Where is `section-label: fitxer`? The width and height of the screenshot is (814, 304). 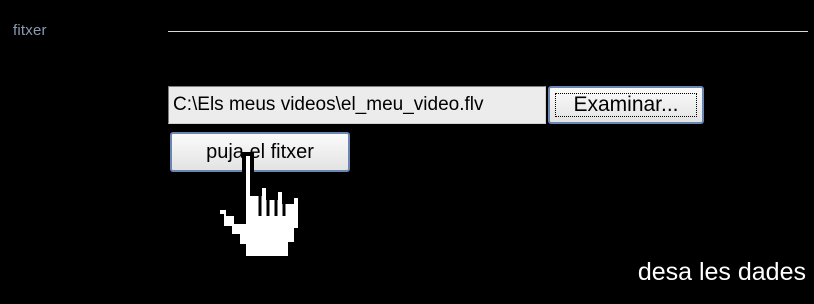
section-label: fitxer is located at coordinates (30, 30).